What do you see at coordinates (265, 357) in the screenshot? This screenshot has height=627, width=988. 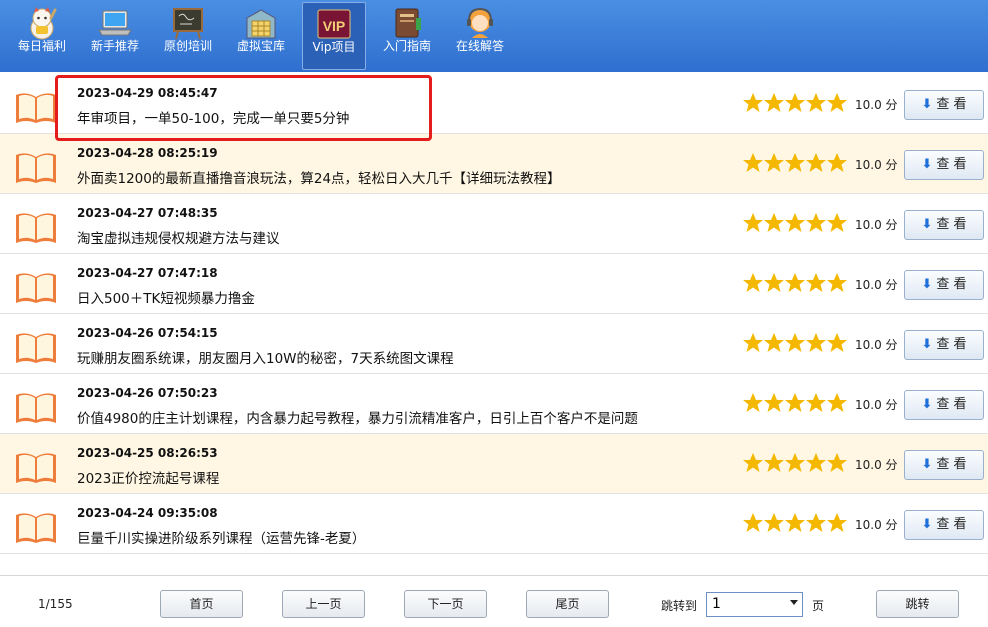 I see `item-title: 玩赚朋友圈系统课，朋友圈月入10W的秘密，7天系统图文课程` at bounding box center [265, 357].